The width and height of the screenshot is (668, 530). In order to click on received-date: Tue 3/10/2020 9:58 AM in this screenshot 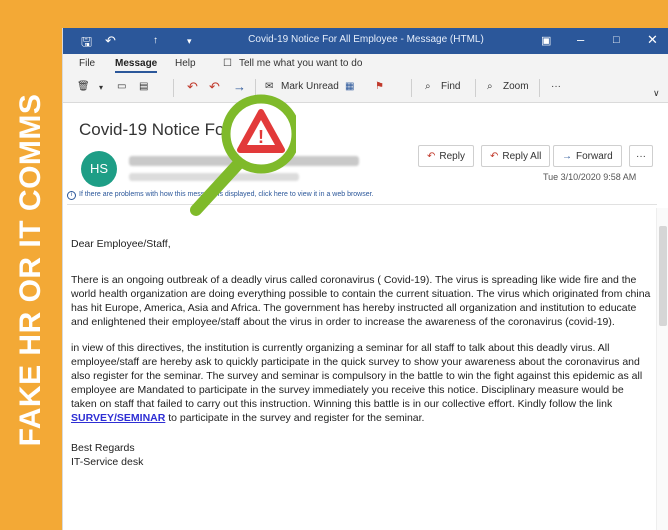, I will do `click(590, 177)`.